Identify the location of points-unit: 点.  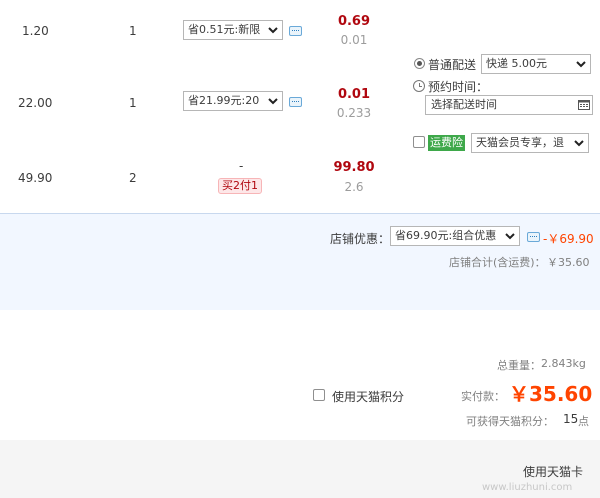
(583, 421).